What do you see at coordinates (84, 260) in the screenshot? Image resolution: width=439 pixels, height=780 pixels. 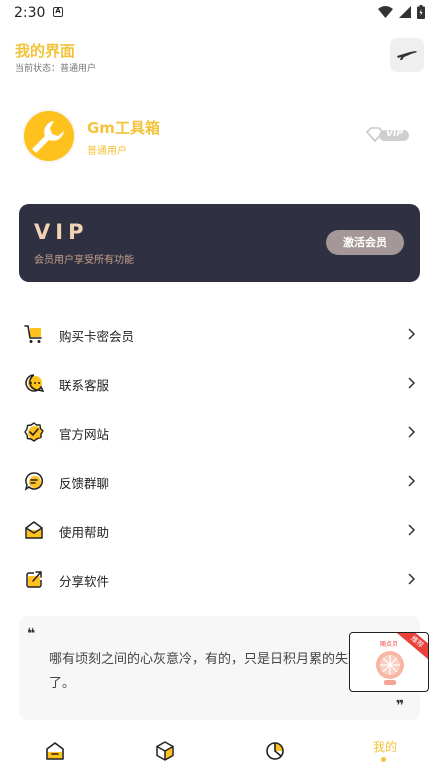 I see `vip-description: 会员用户享受所有功能` at bounding box center [84, 260].